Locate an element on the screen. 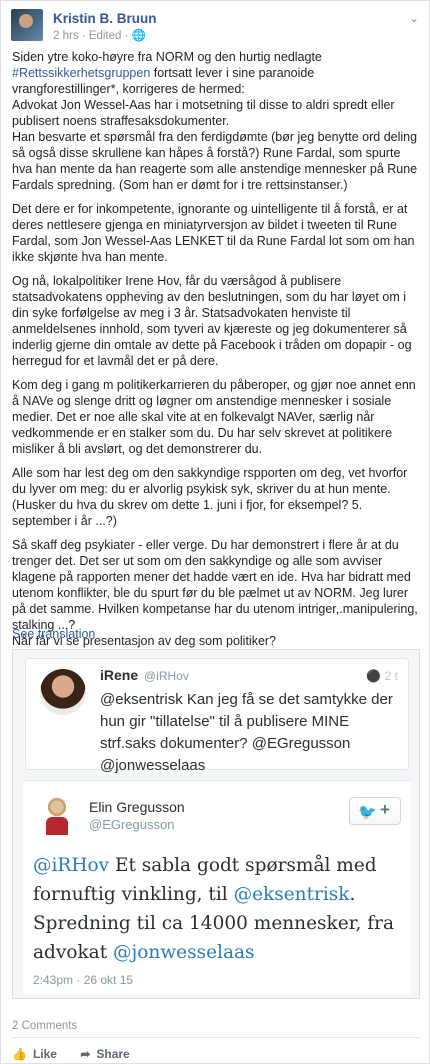 The width and height of the screenshot is (430, 1064). comments-count-link: 2 Comments is located at coordinates (44, 1026).